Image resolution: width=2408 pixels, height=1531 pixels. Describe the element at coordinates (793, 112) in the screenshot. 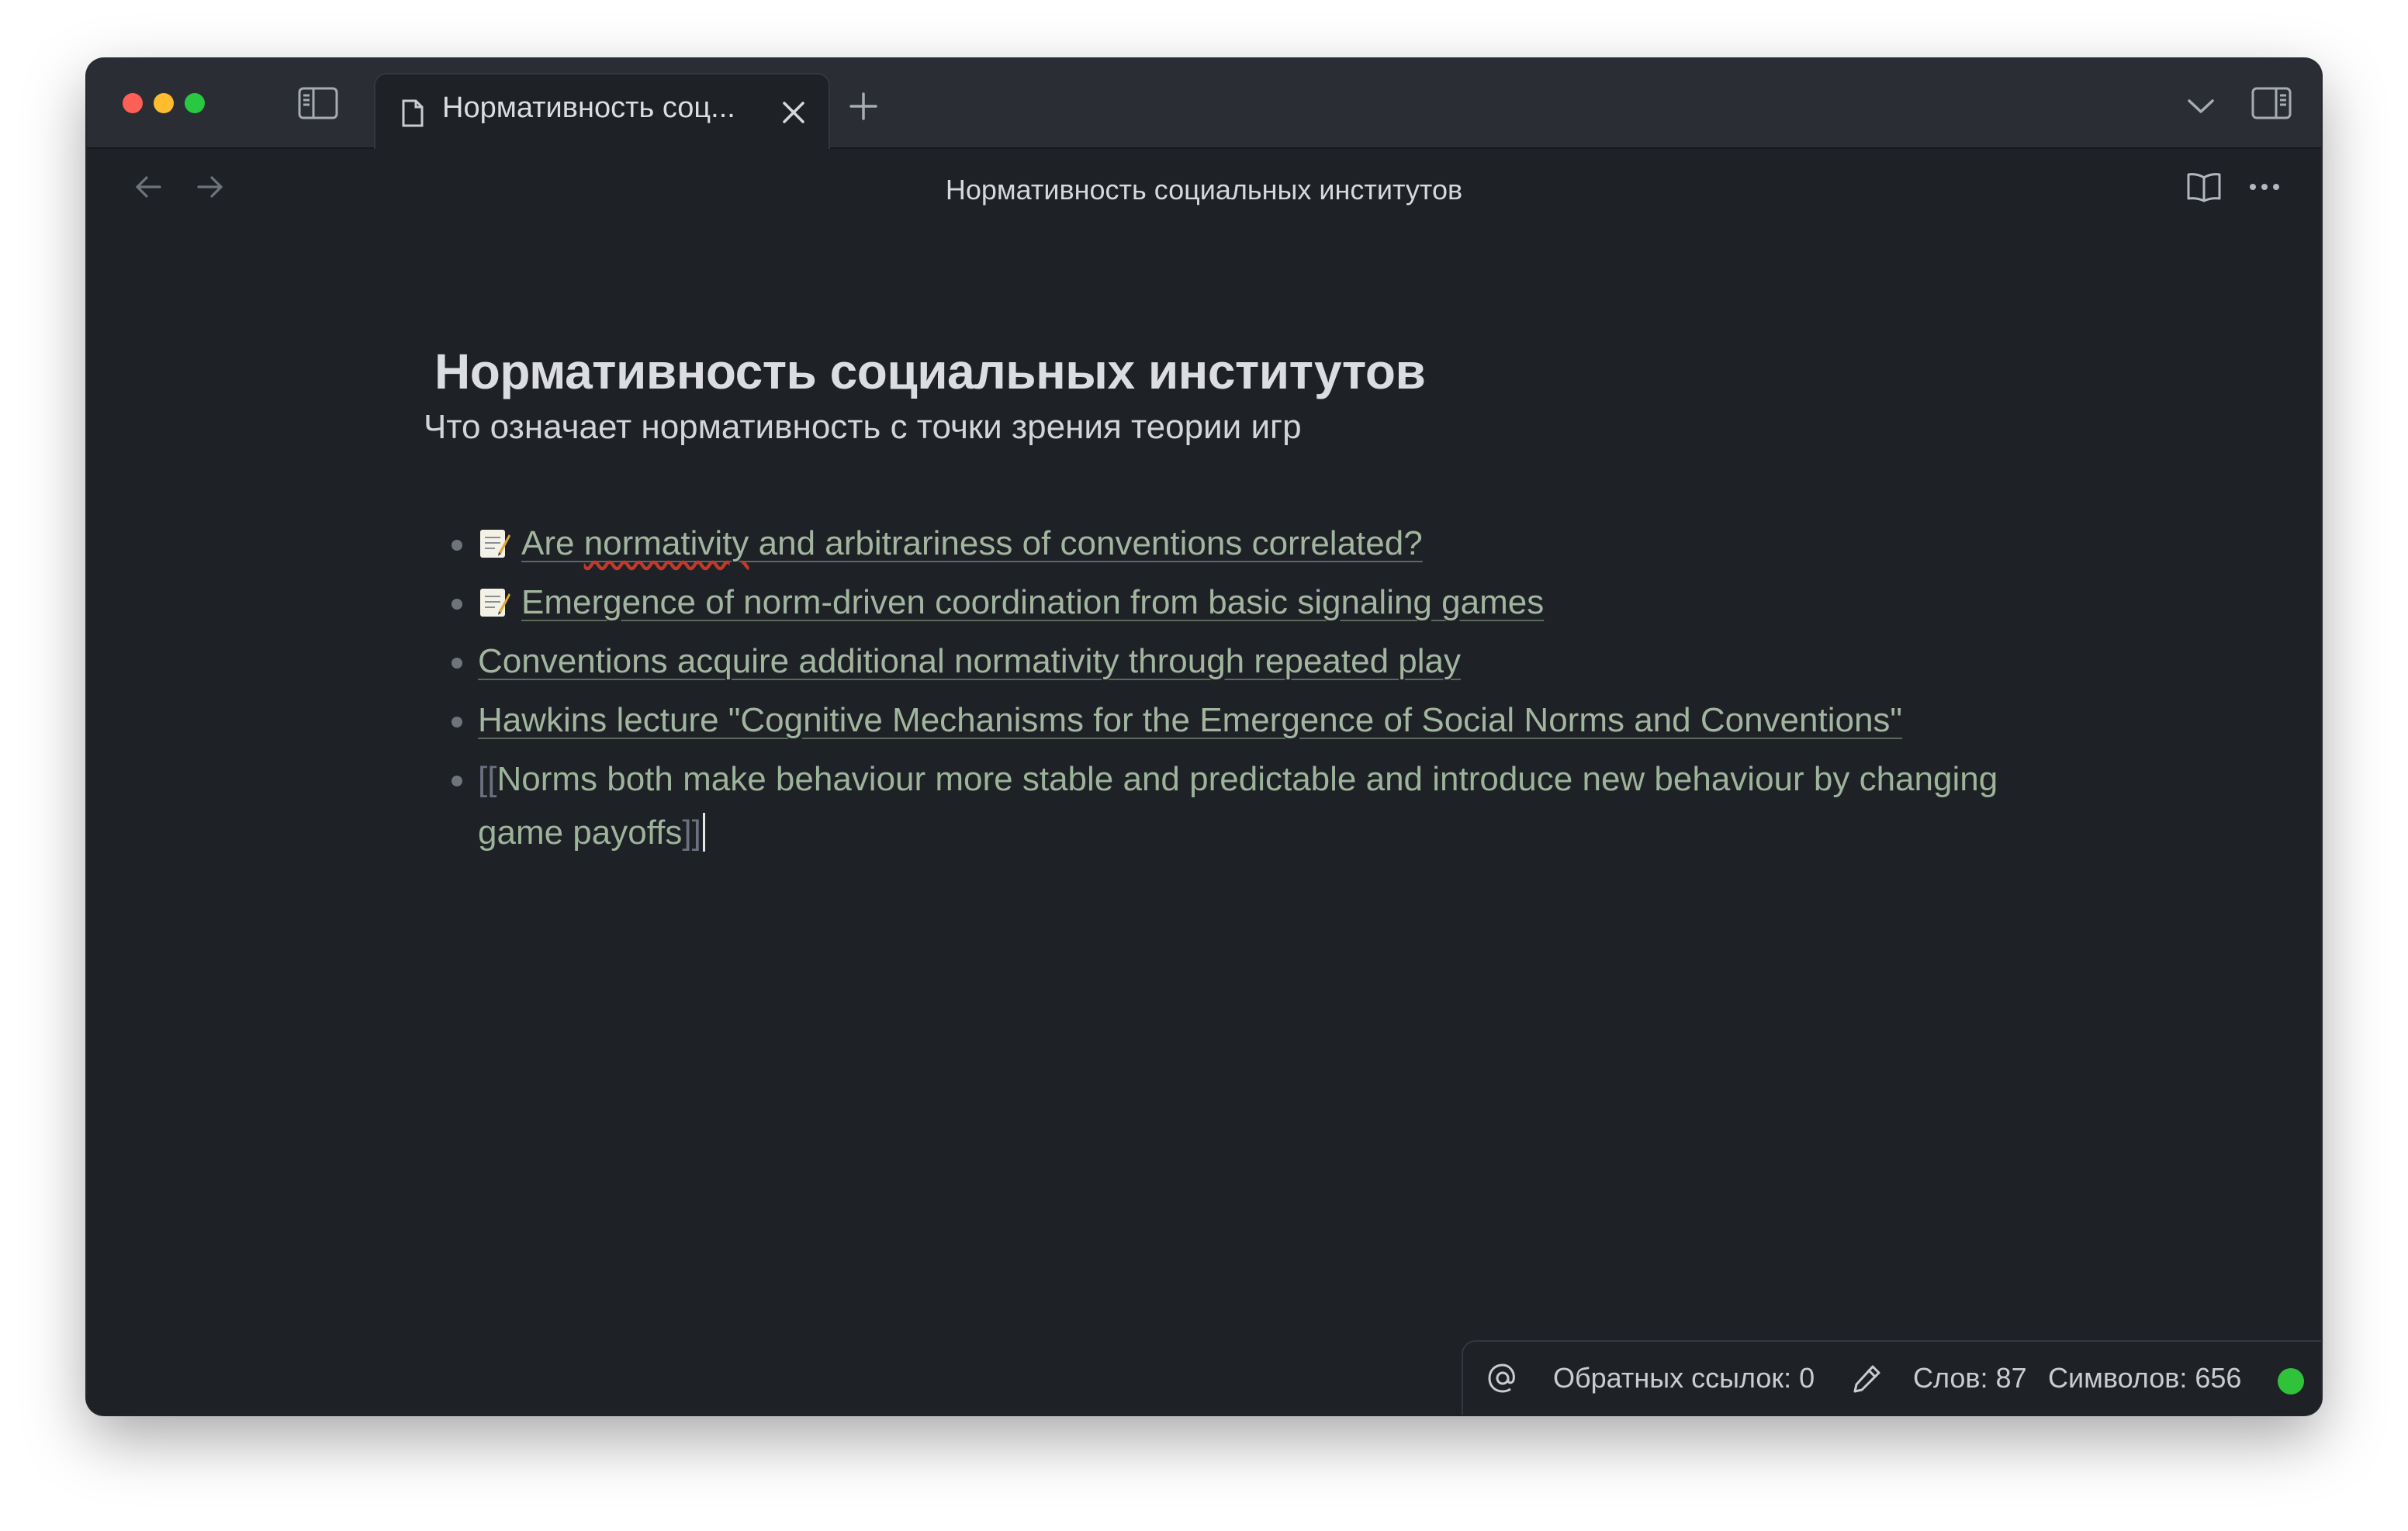

I see `close-icon` at that location.